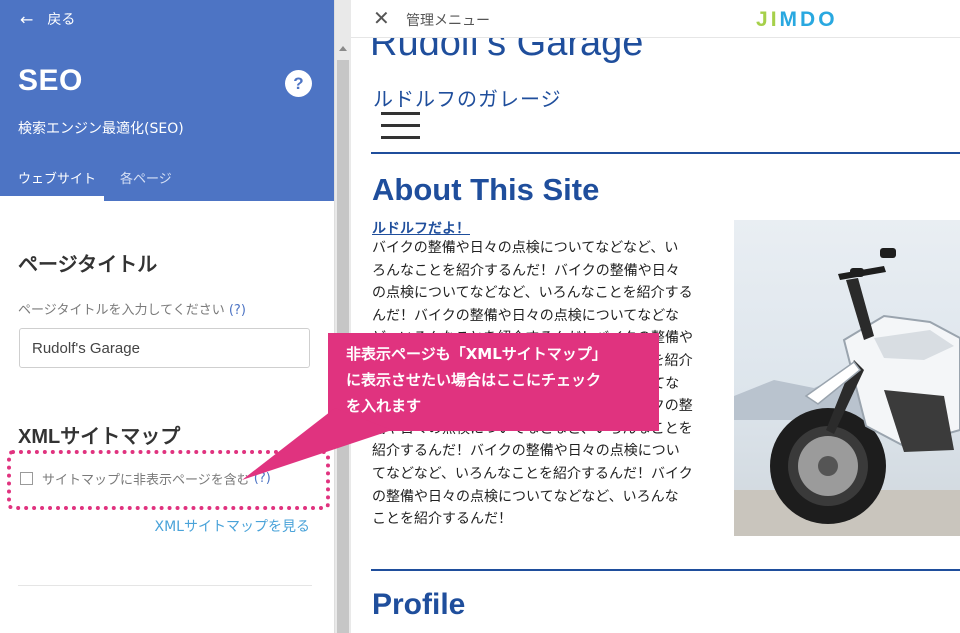 This screenshot has height=633, width=960. I want to click on highlight-dotted-frame, so click(168, 480).